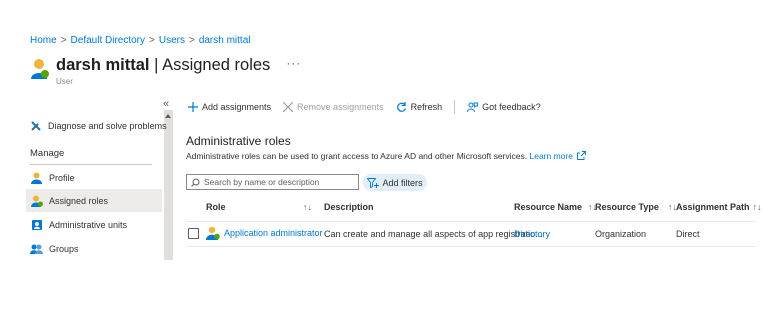 The width and height of the screenshot is (768, 313). I want to click on learn-more-label: Learn more, so click(551, 156).